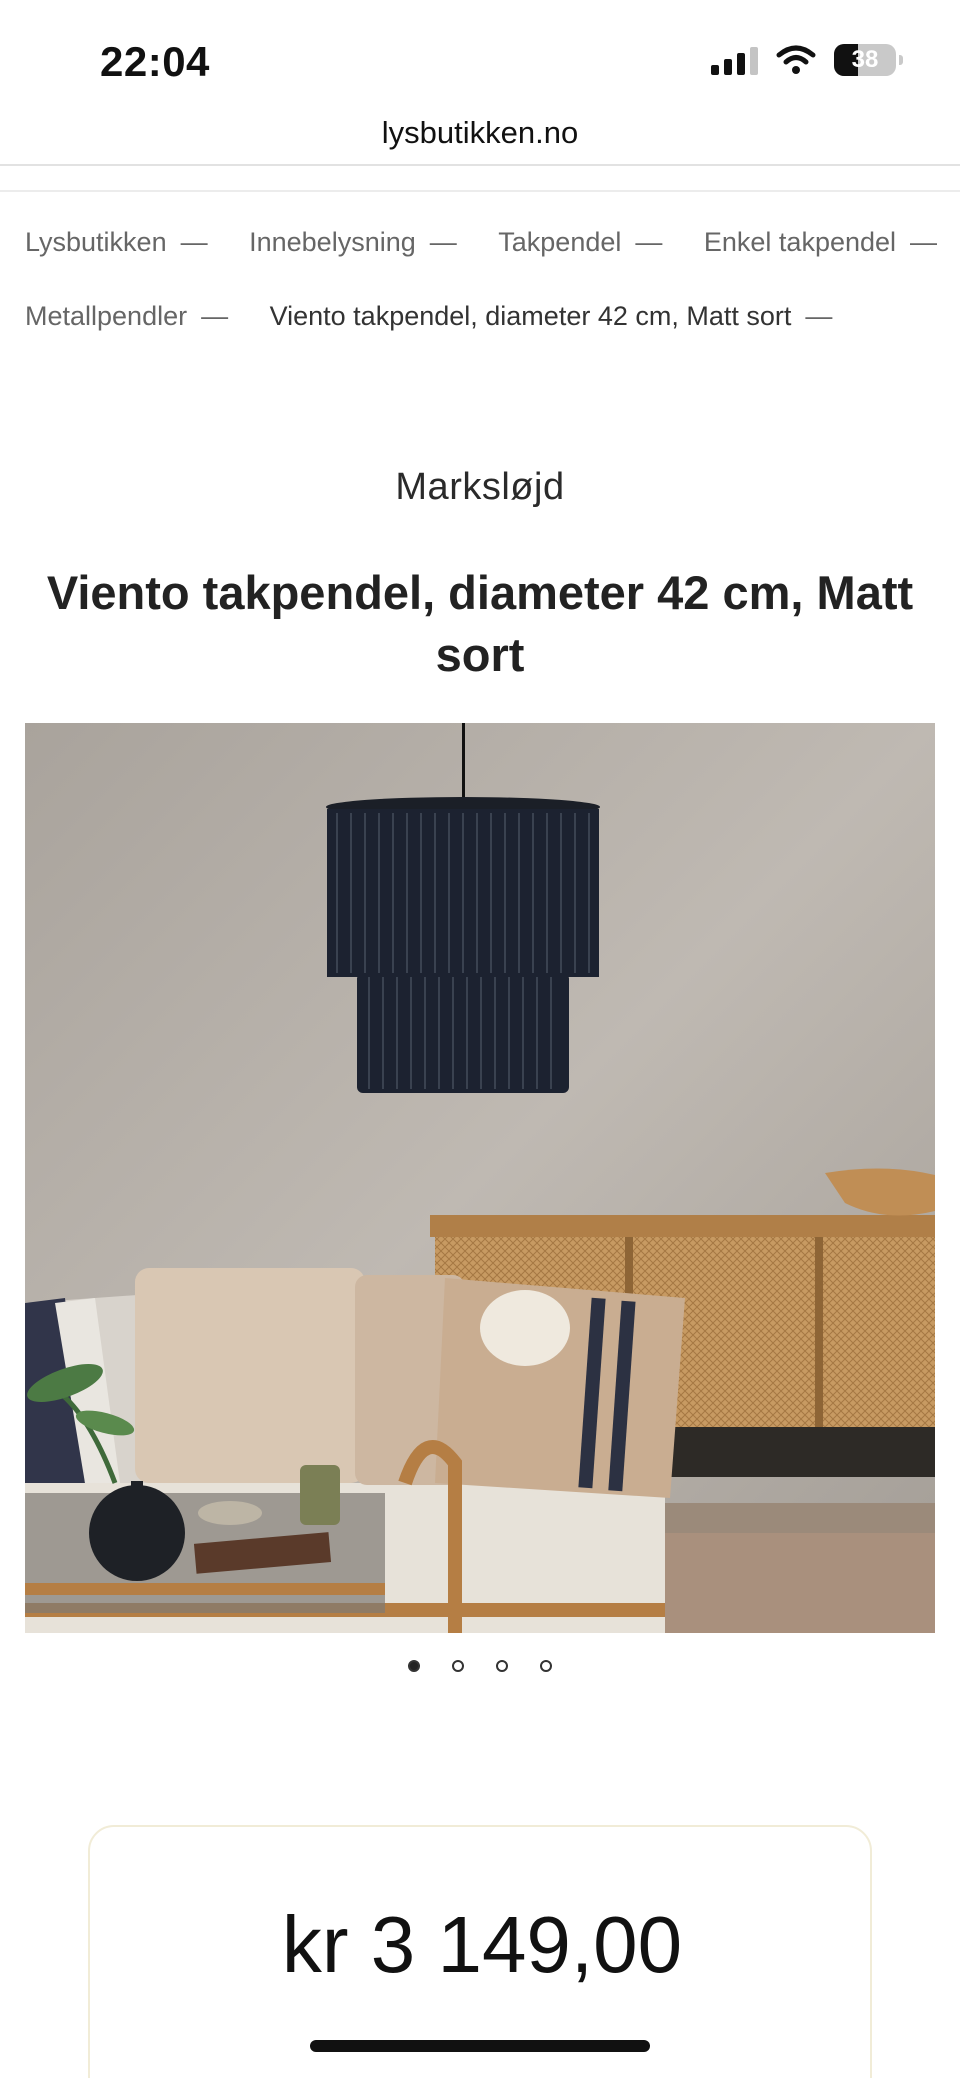 Image resolution: width=960 pixels, height=2078 pixels. What do you see at coordinates (480, 55) in the screenshot?
I see `status-bar: 22:04 38` at bounding box center [480, 55].